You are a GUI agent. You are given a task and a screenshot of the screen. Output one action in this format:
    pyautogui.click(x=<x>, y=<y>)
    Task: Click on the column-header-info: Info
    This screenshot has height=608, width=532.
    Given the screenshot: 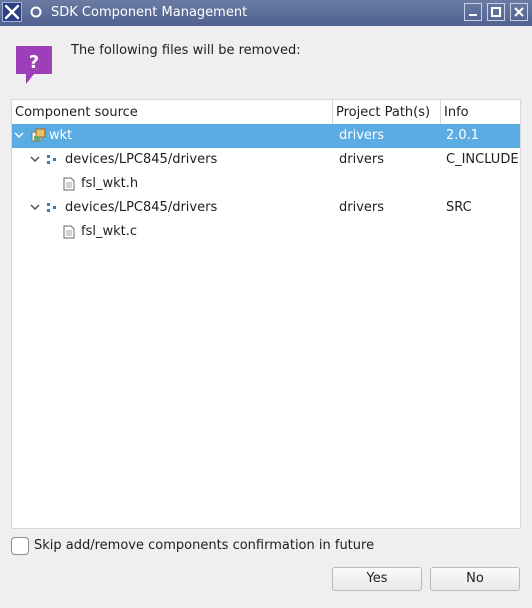 What is the action you would take?
    pyautogui.click(x=480, y=112)
    